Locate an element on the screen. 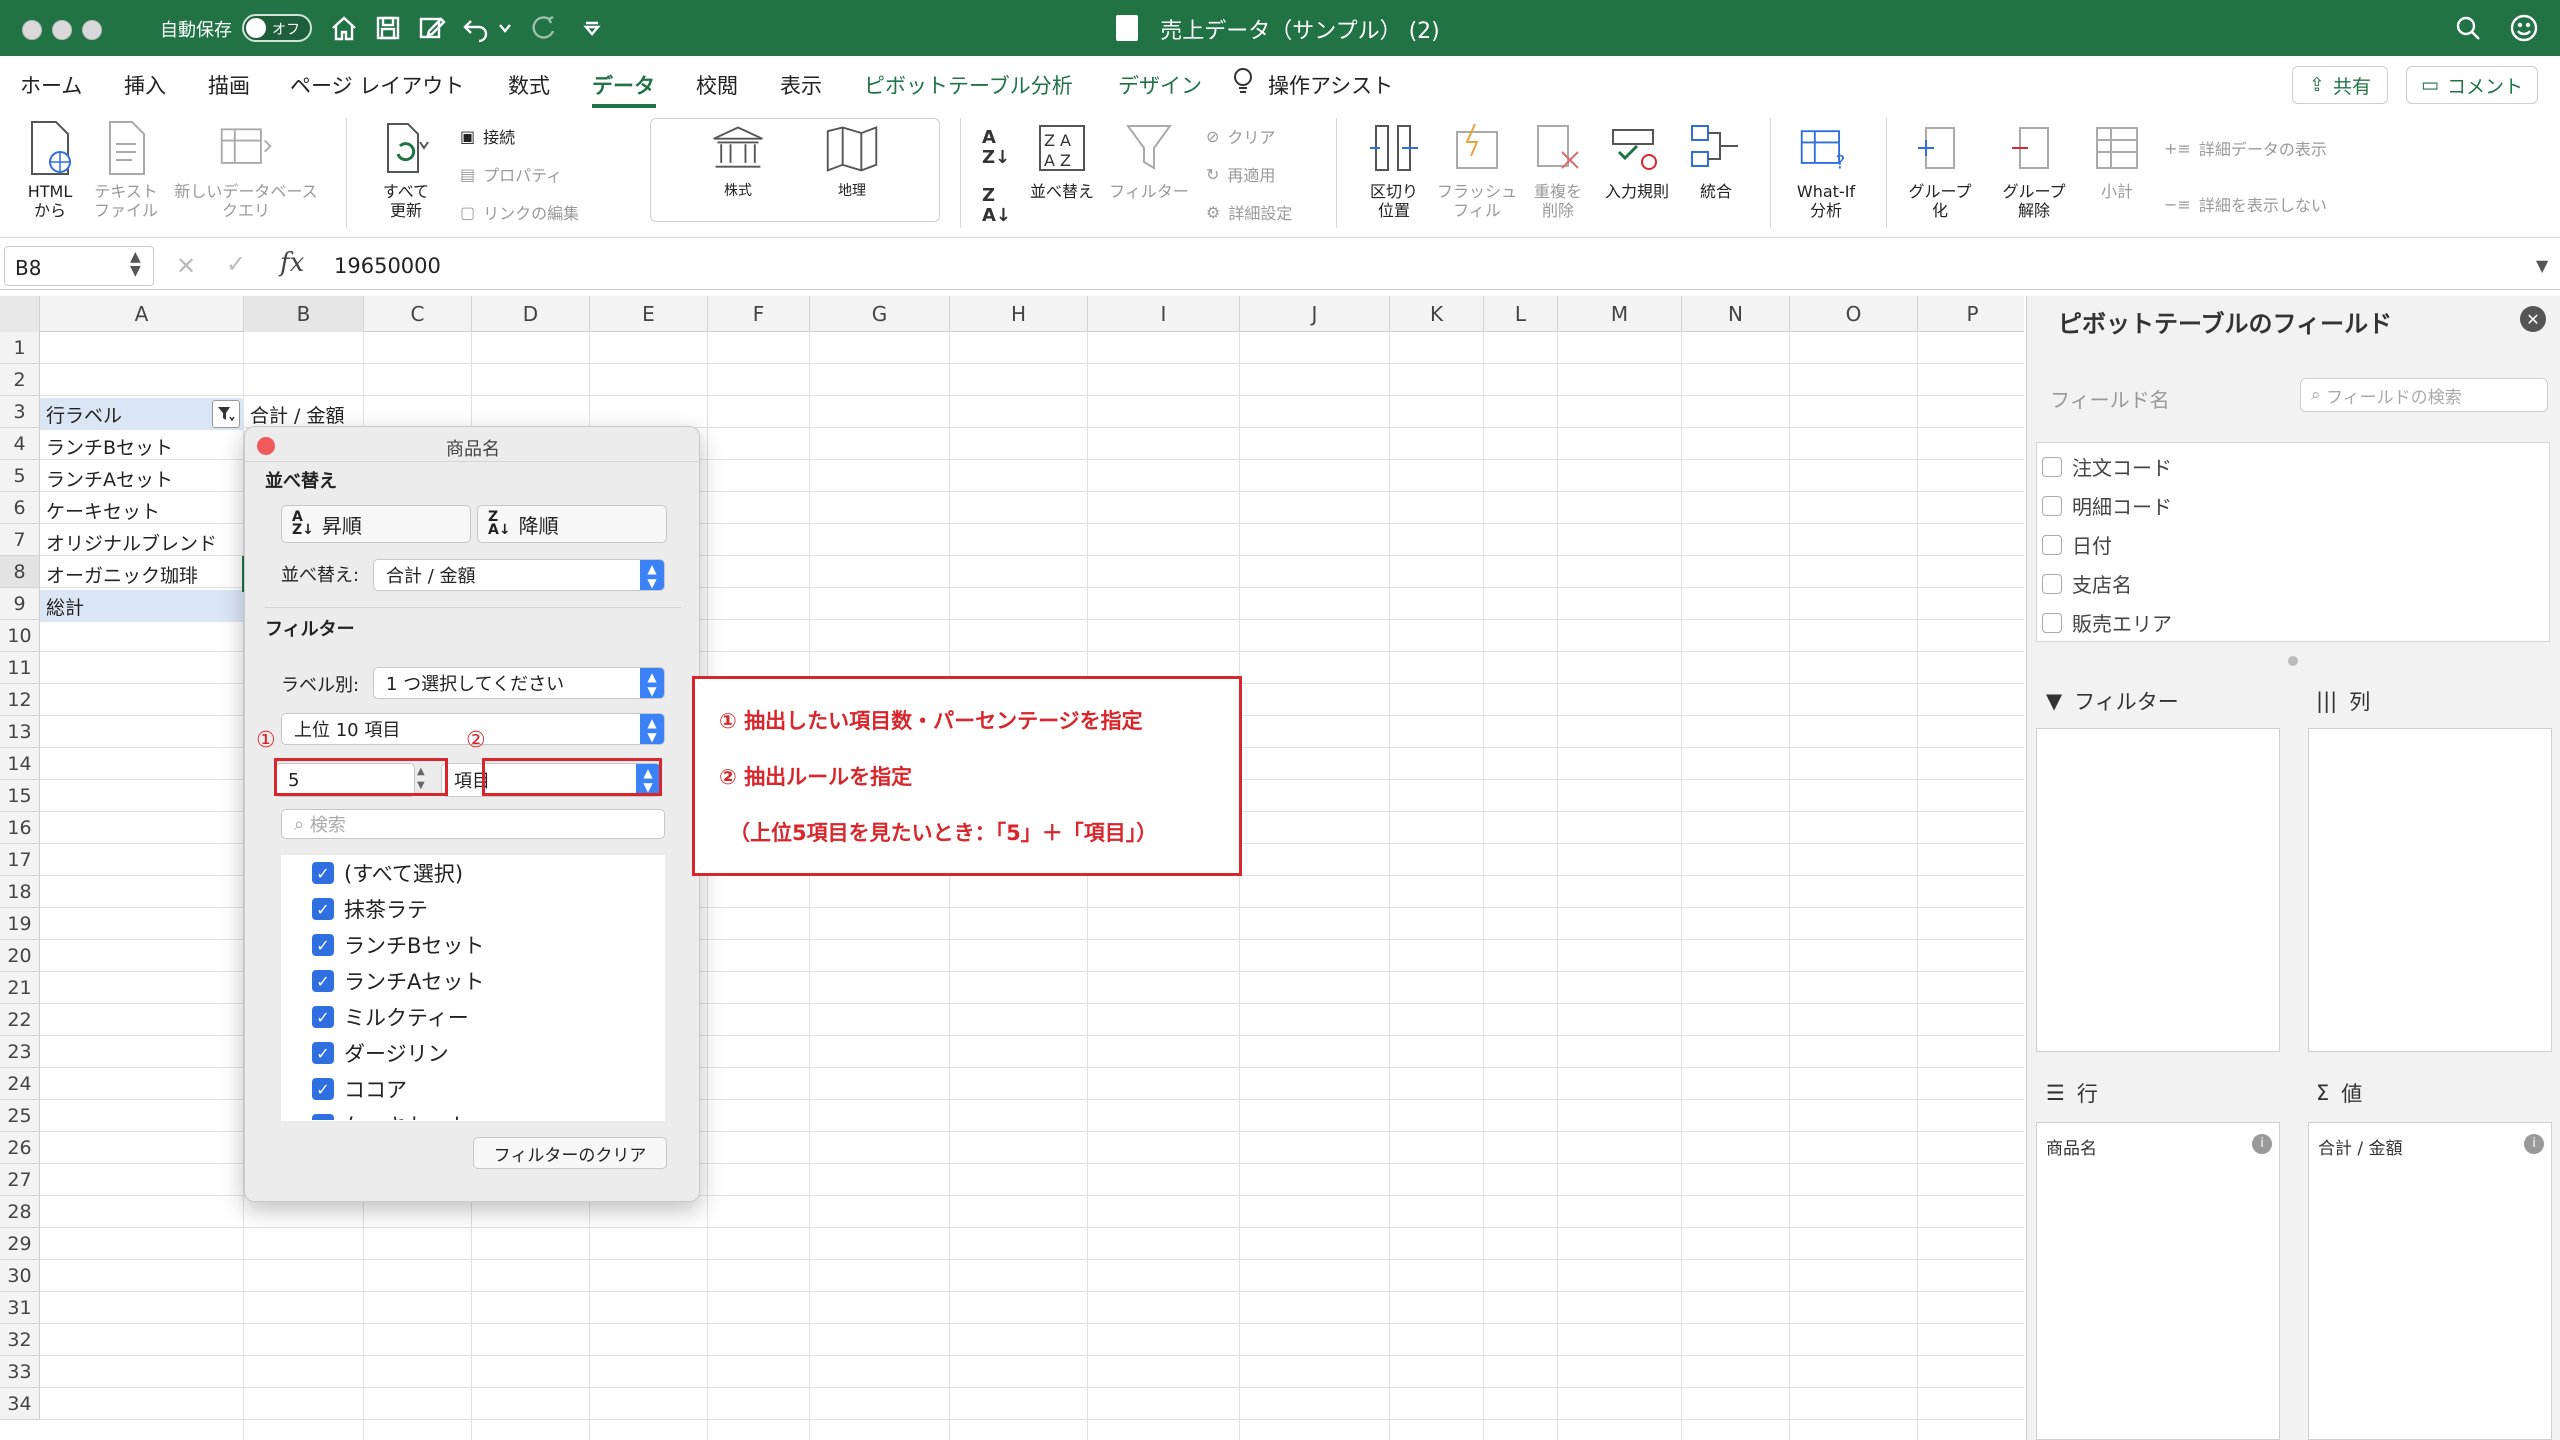 The width and height of the screenshot is (2560, 1440). row-header: 27 is located at coordinates (20, 1180).